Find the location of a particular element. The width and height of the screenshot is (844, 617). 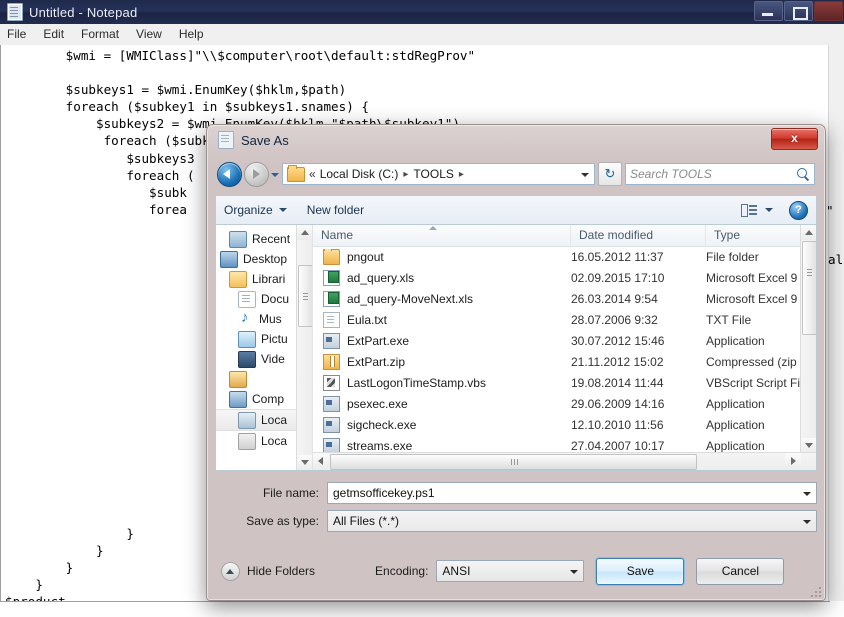

help-button: ? is located at coordinates (798, 210).